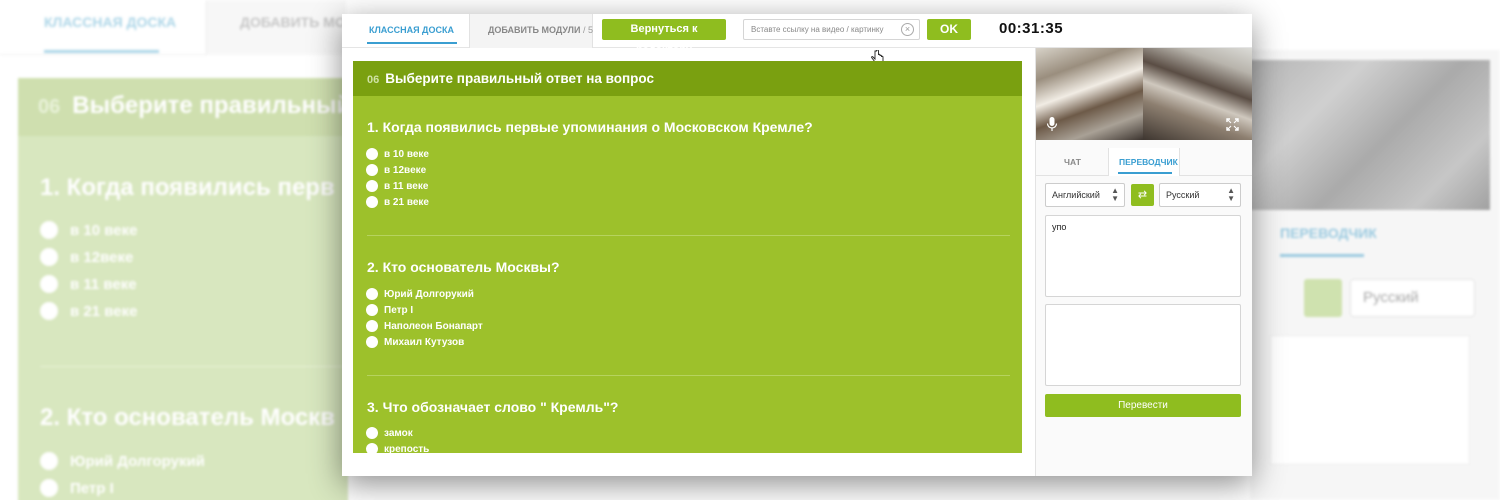 This screenshot has height=500, width=1500. Describe the element at coordinates (949, 29) in the screenshot. I see `ok-button: OK` at that location.